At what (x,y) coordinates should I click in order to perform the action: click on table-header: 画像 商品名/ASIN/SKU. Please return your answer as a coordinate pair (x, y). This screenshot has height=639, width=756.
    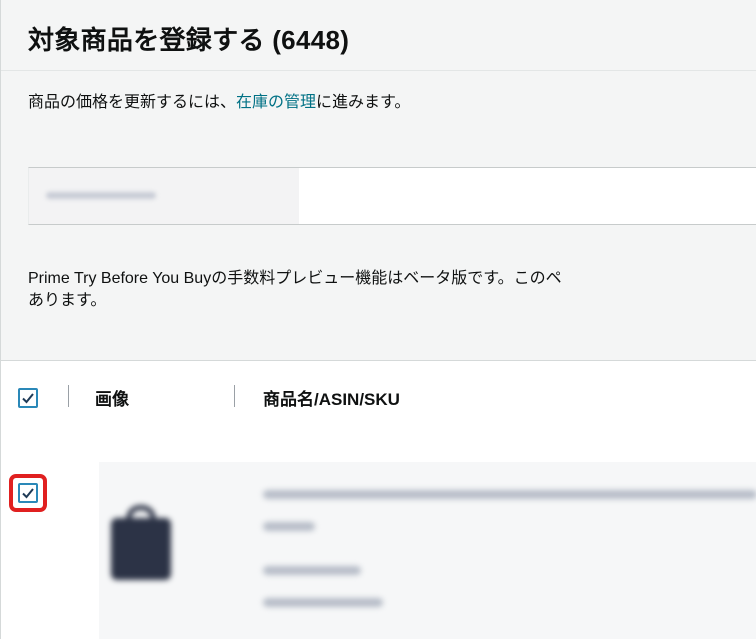
    Looking at the image, I should click on (378, 395).